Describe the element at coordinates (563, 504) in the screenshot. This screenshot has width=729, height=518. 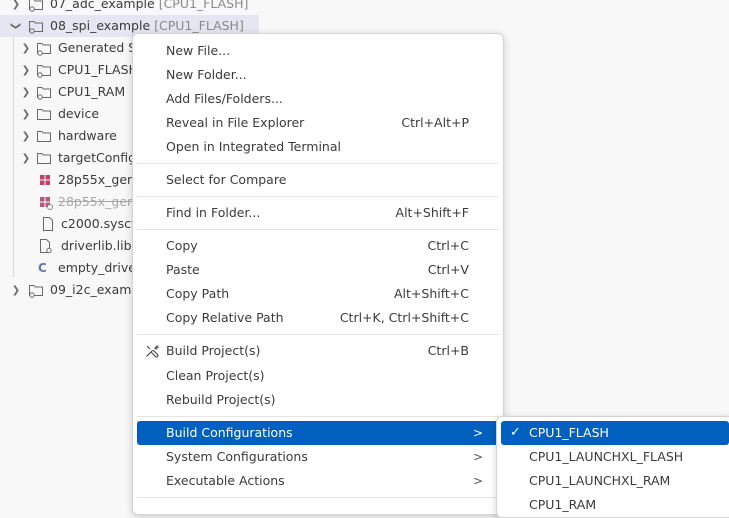
I see `submenu-item-label: CPU1_RAM` at that location.